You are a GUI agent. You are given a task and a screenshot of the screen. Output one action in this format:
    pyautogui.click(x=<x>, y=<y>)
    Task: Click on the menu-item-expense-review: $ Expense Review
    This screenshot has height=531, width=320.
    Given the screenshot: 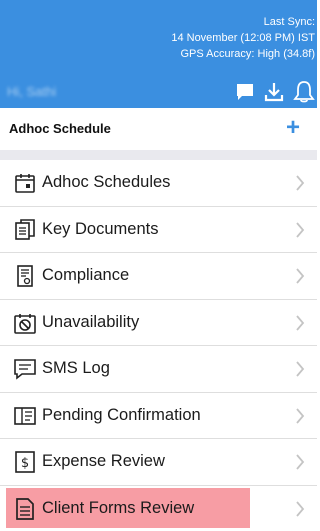 What is the action you would take?
    pyautogui.click(x=158, y=462)
    